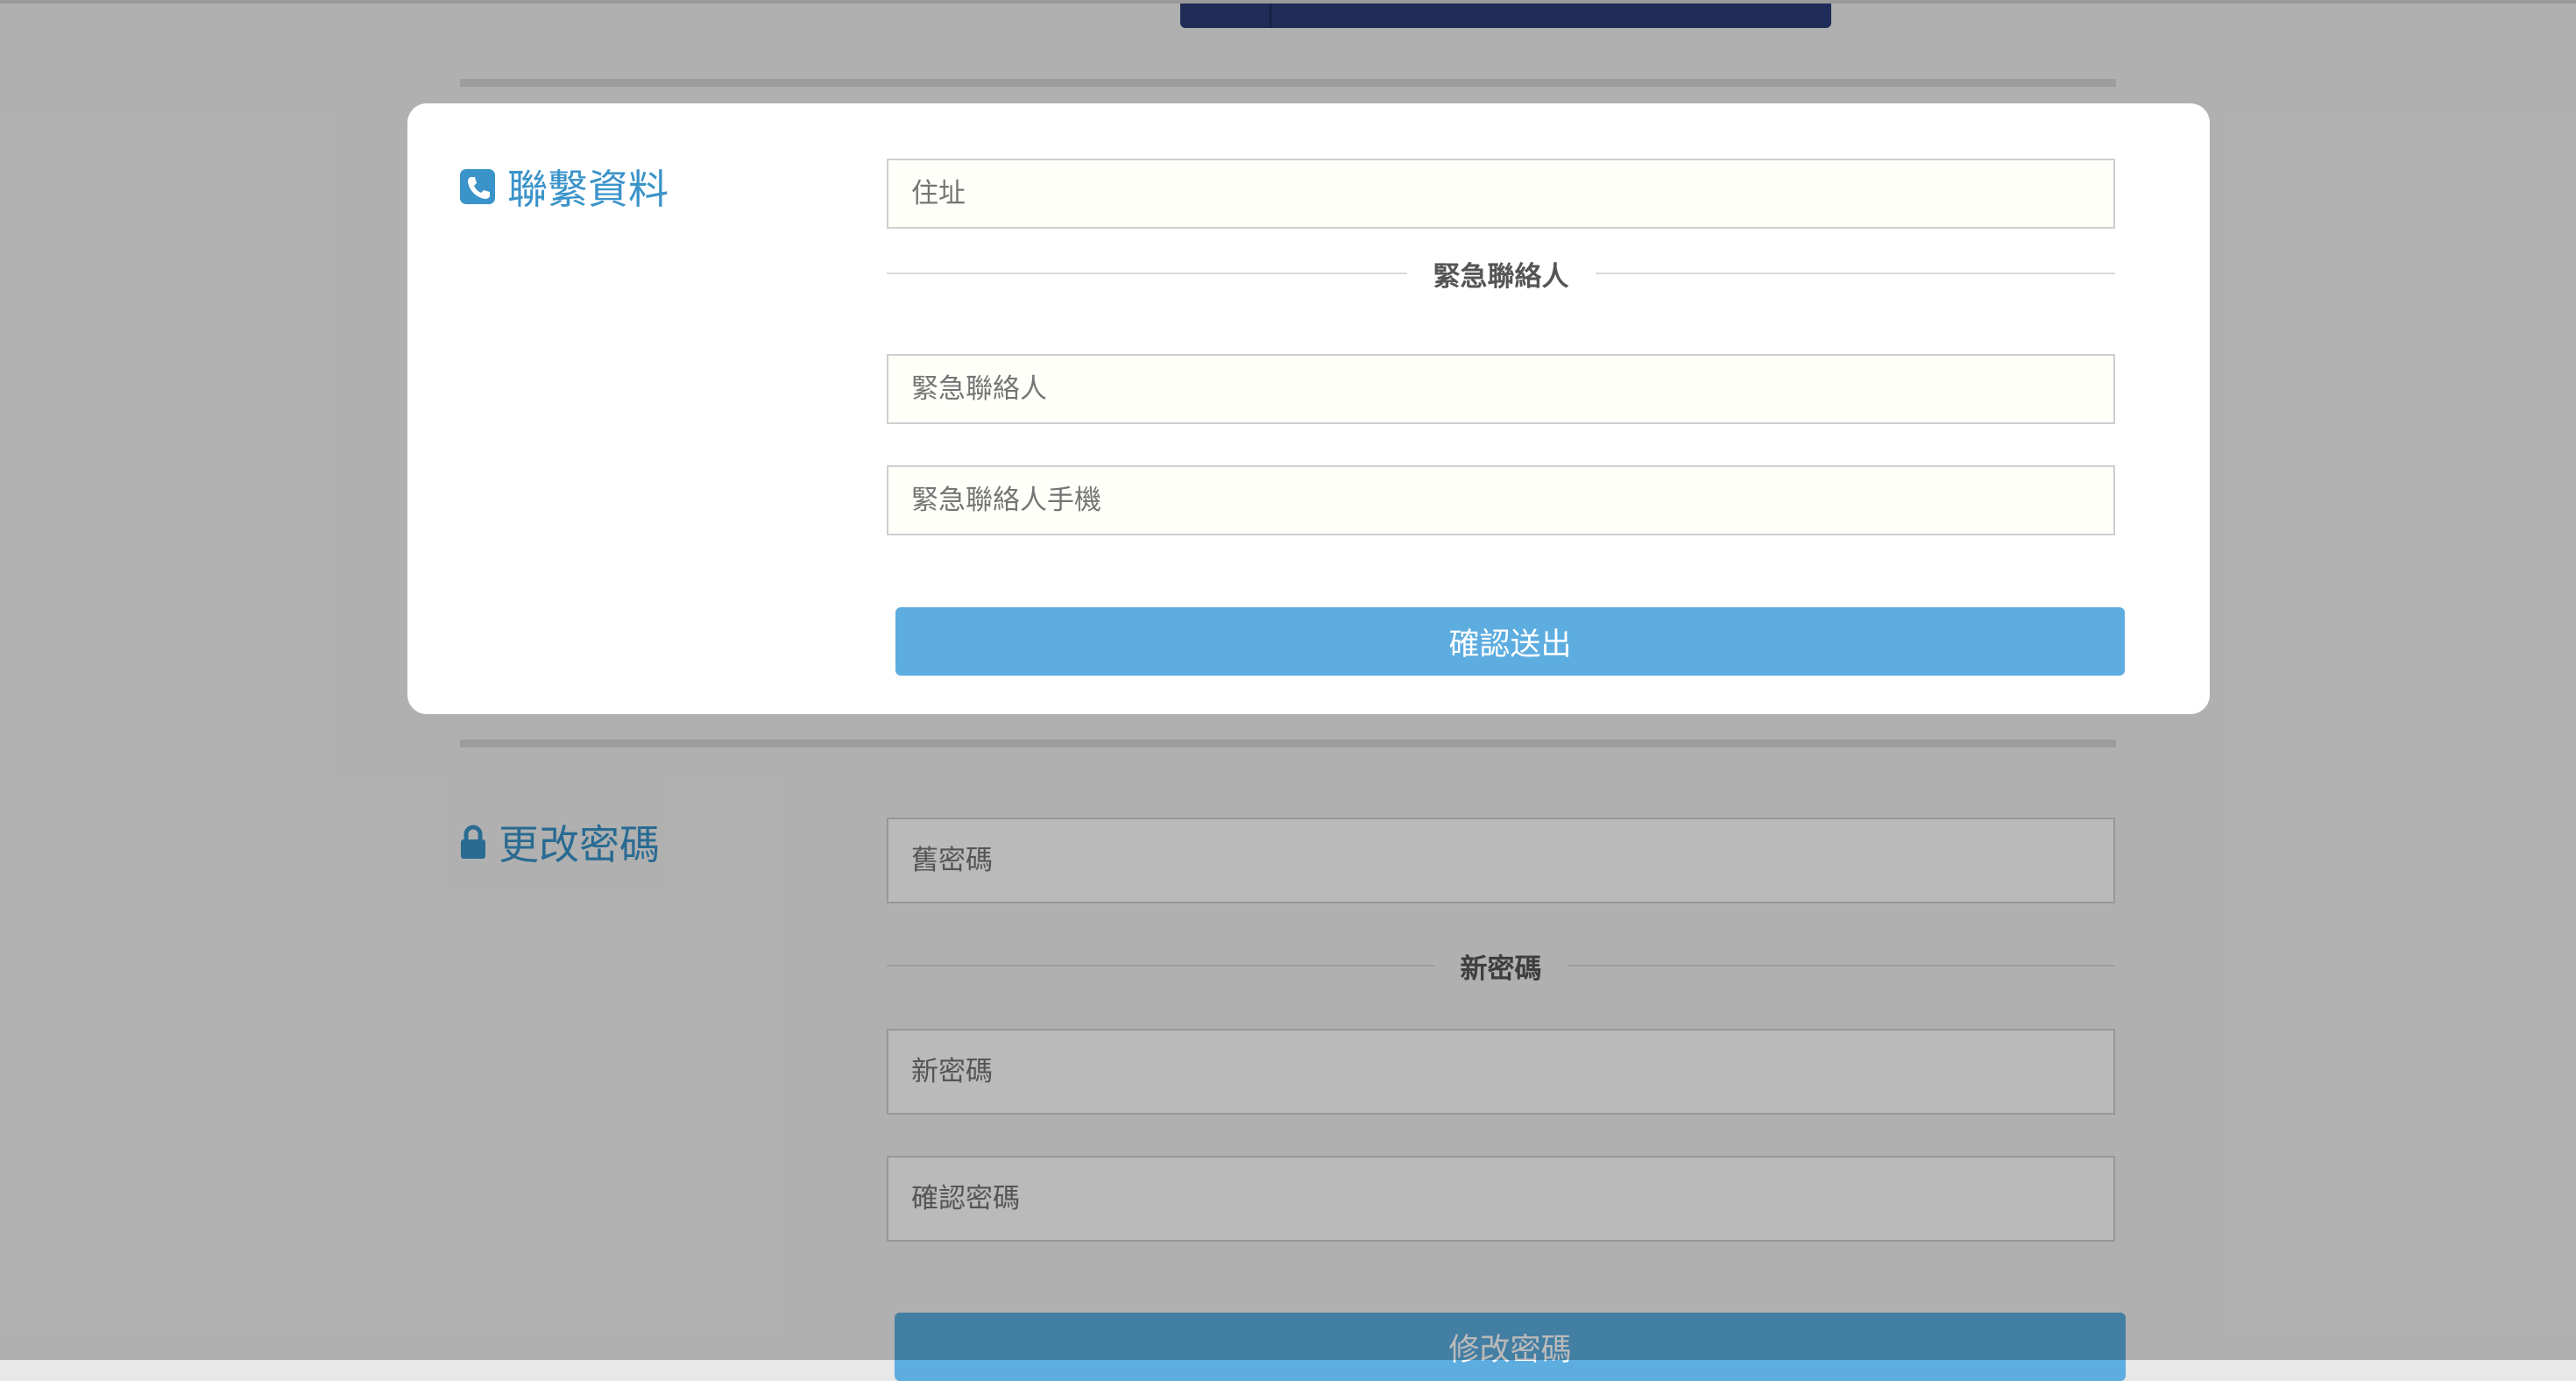 The height and width of the screenshot is (1381, 2576). Describe the element at coordinates (1501, 194) in the screenshot. I see `address-input` at that location.